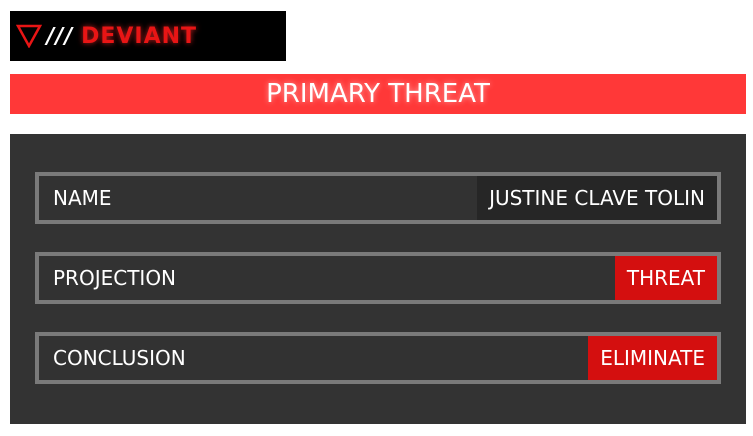 The width and height of the screenshot is (753, 436). I want to click on field-row-name: NAME JUSTINE CLAVE TOLIN, so click(378, 198).